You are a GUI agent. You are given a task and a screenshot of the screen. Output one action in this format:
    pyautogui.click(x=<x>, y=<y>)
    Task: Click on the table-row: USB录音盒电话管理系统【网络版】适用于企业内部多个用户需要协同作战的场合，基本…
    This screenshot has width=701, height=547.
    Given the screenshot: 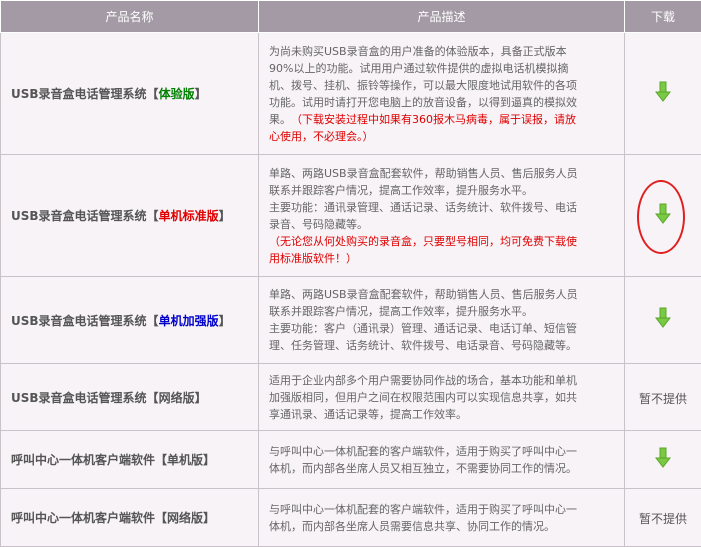 What is the action you would take?
    pyautogui.click(x=351, y=397)
    